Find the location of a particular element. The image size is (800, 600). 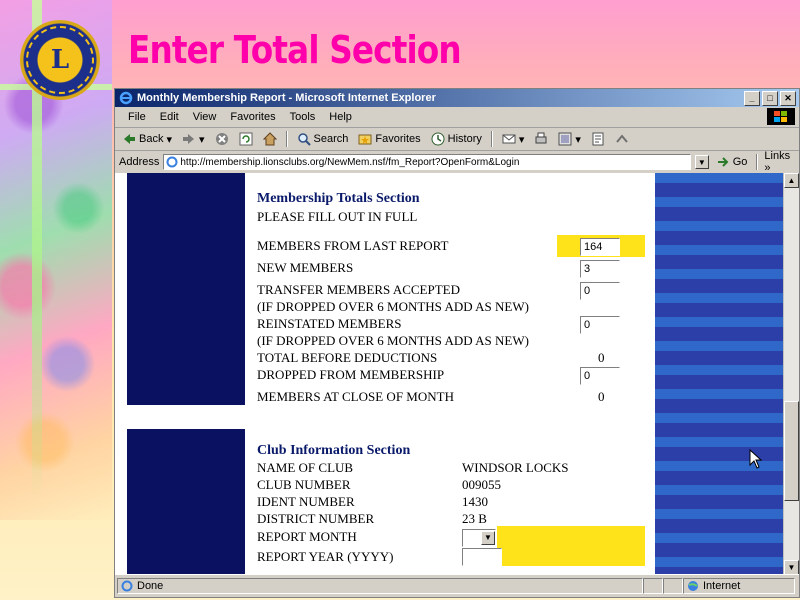

reinstated-members-input: 0 is located at coordinates (600, 325).